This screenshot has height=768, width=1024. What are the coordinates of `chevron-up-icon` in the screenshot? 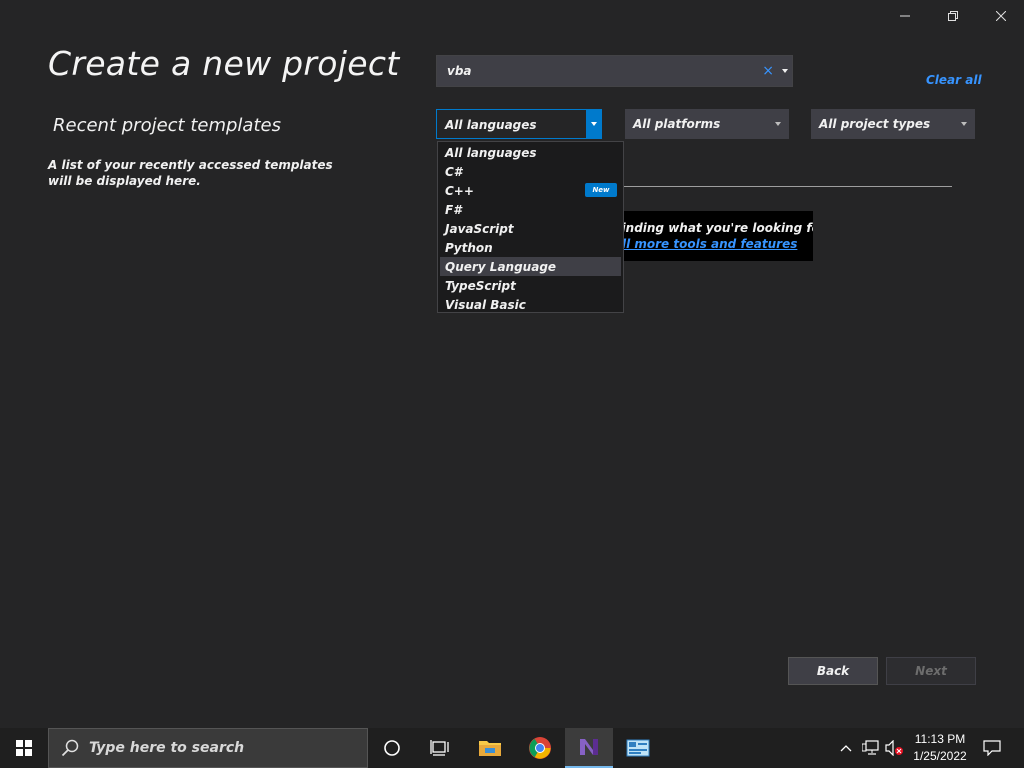 It's located at (846, 748).